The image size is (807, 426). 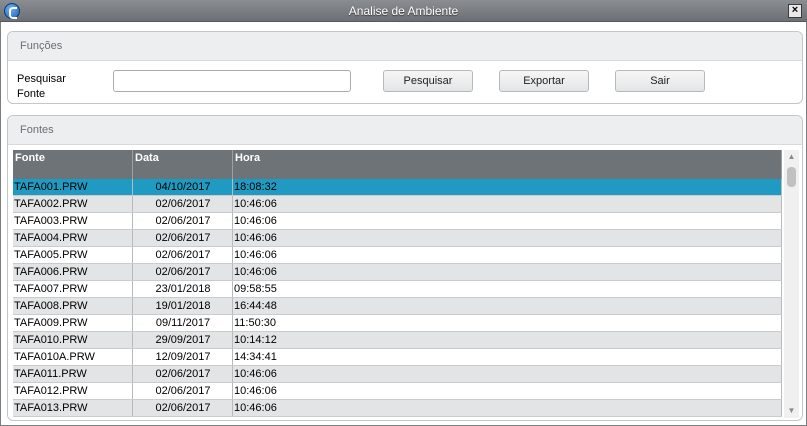 What do you see at coordinates (507, 306) in the screenshot?
I see `cell-hora: 16:44:48` at bounding box center [507, 306].